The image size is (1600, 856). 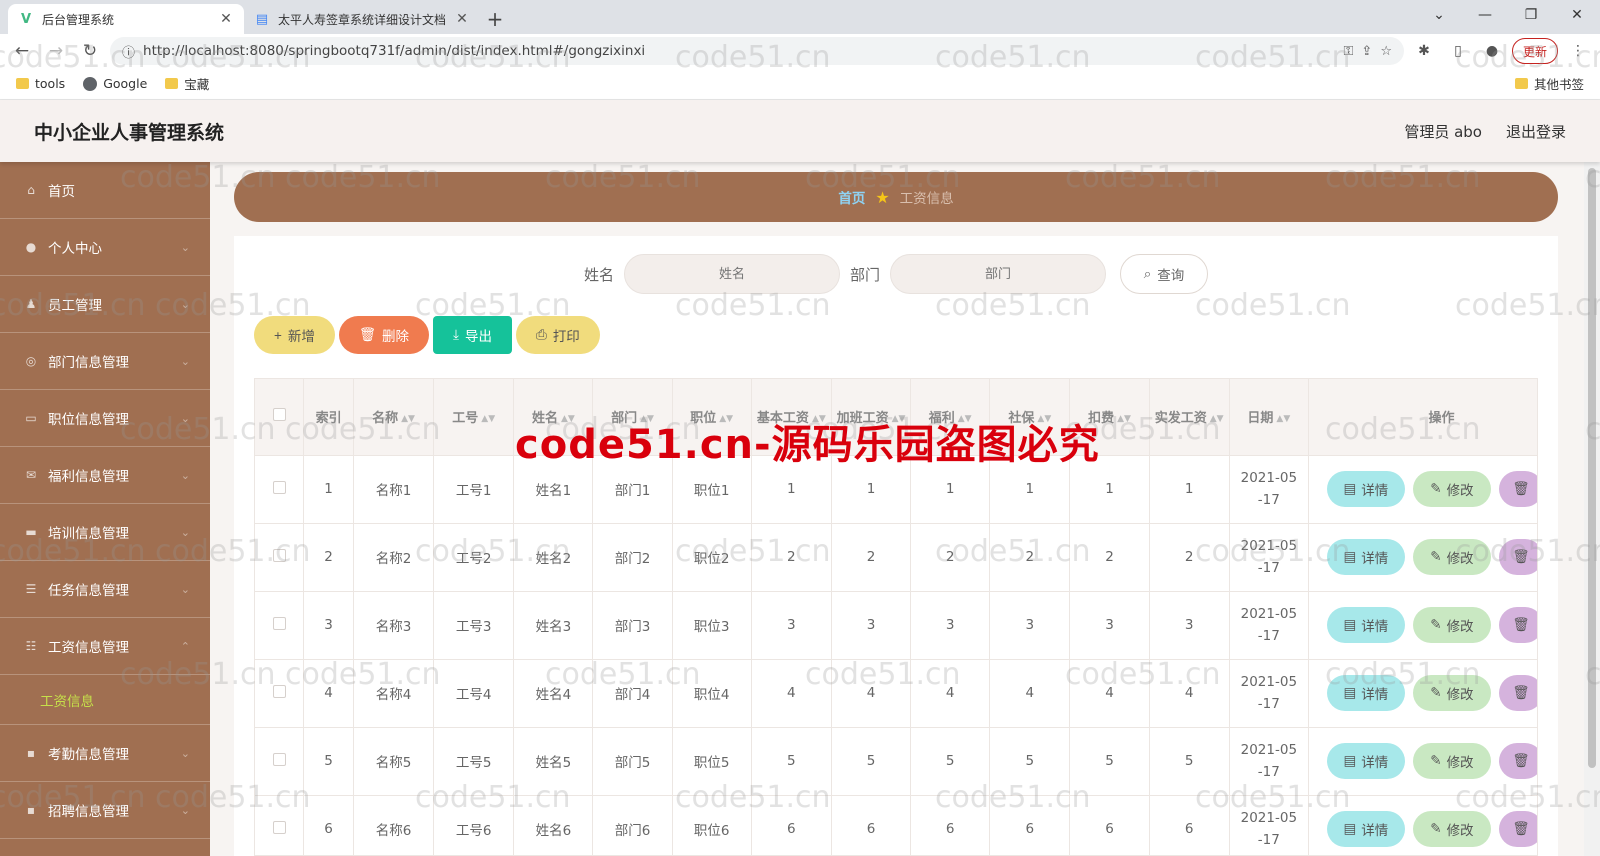 What do you see at coordinates (128, 51) in the screenshot?
I see `site-info-icon: ⓘ` at bounding box center [128, 51].